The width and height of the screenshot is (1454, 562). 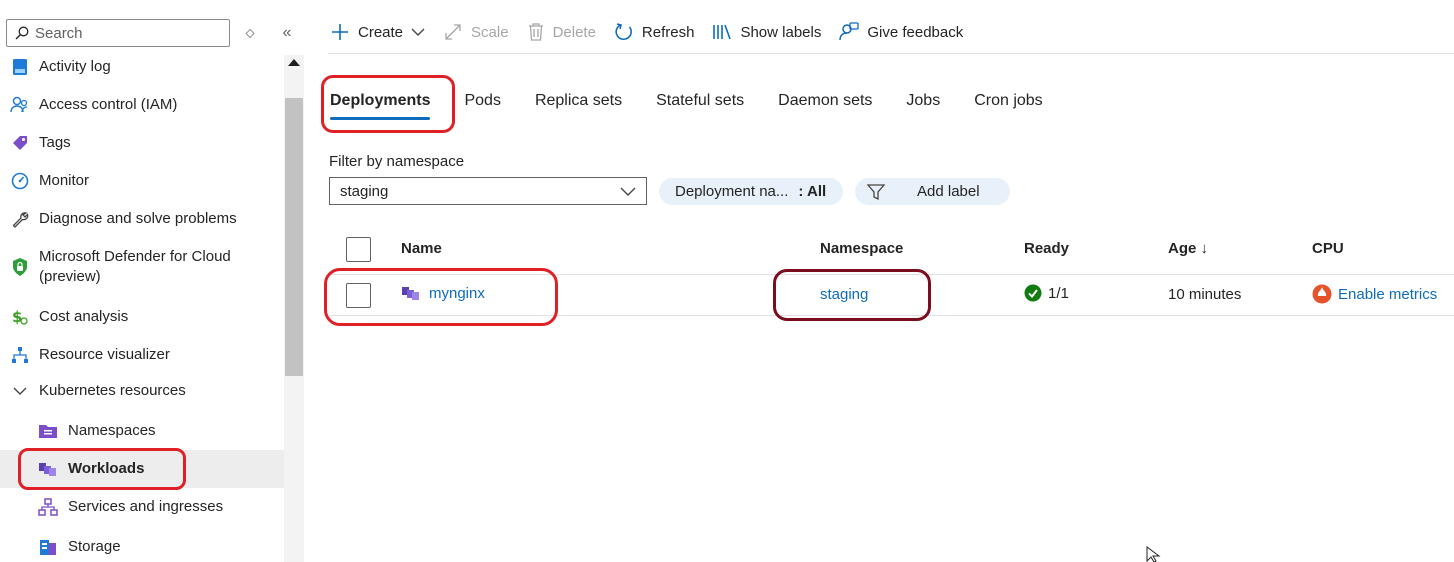 I want to click on create-button: Create, so click(x=377, y=32).